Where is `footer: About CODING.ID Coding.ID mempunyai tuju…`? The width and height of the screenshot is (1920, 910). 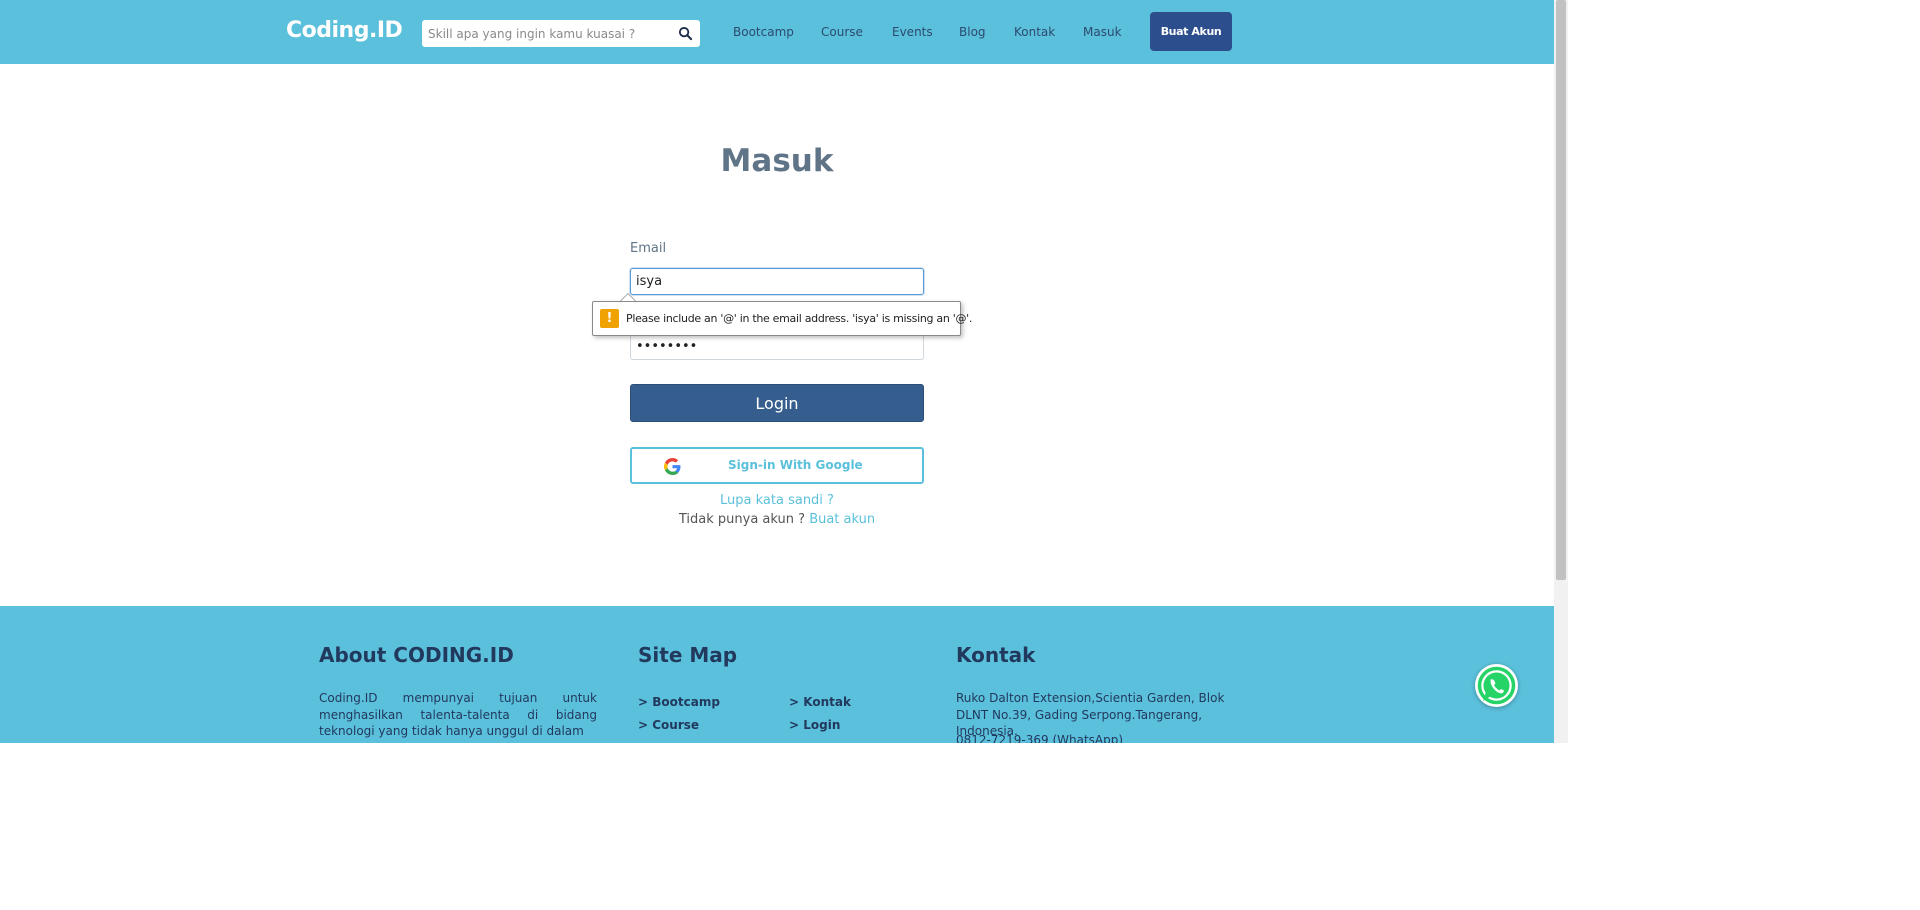 footer: About CODING.ID Coding.ID mempunyai tuju… is located at coordinates (777, 674).